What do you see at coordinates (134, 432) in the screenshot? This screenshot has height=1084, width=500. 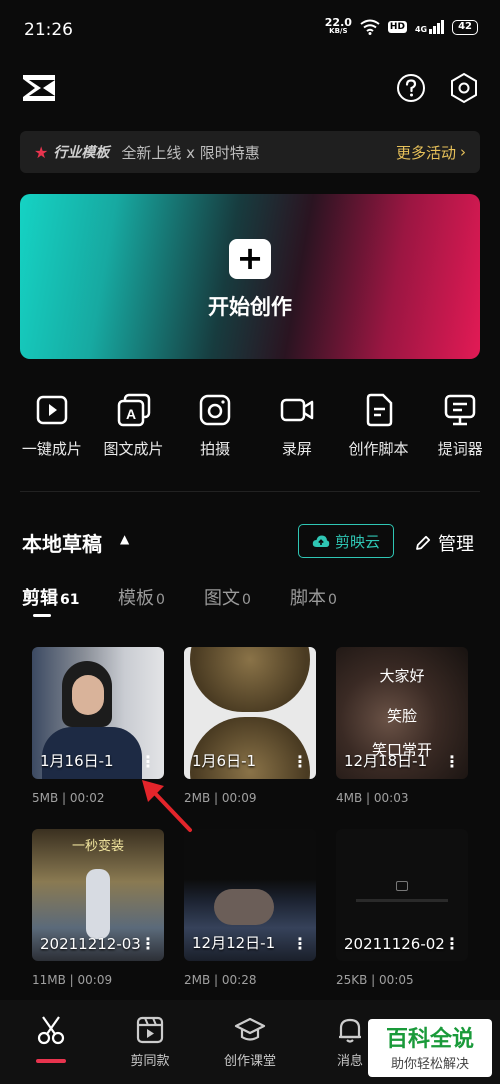 I see `tool-image-text: A 图文成片` at bounding box center [134, 432].